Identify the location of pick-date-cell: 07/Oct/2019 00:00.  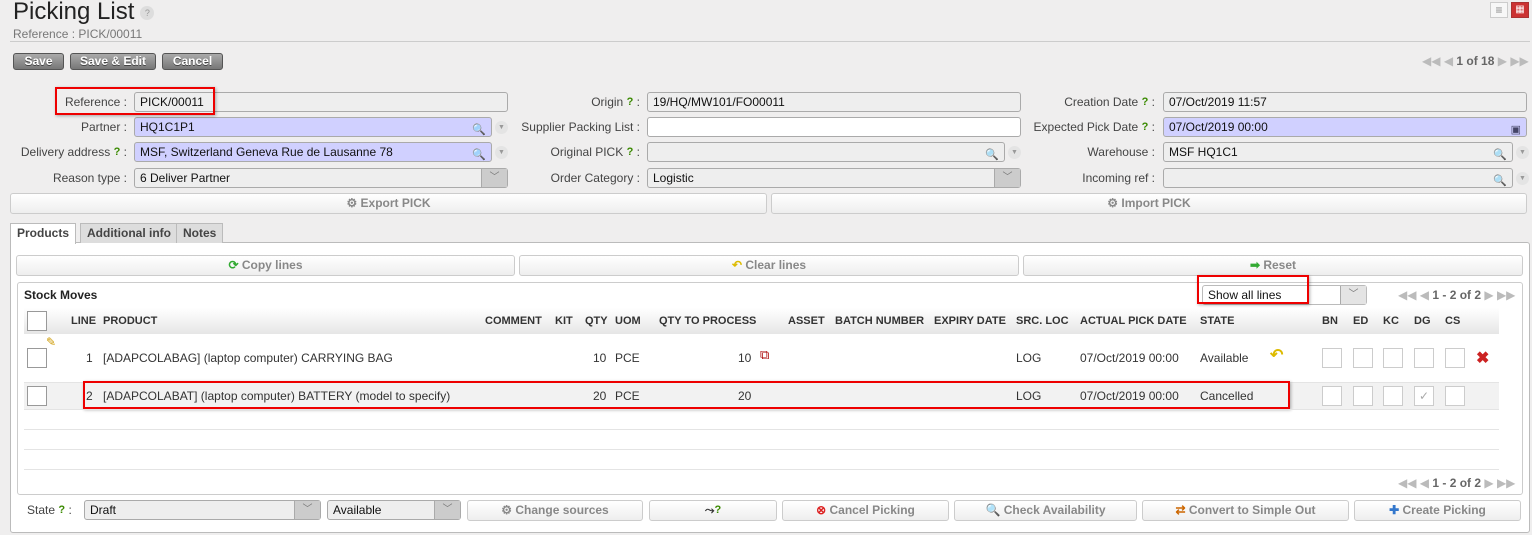
(1129, 358).